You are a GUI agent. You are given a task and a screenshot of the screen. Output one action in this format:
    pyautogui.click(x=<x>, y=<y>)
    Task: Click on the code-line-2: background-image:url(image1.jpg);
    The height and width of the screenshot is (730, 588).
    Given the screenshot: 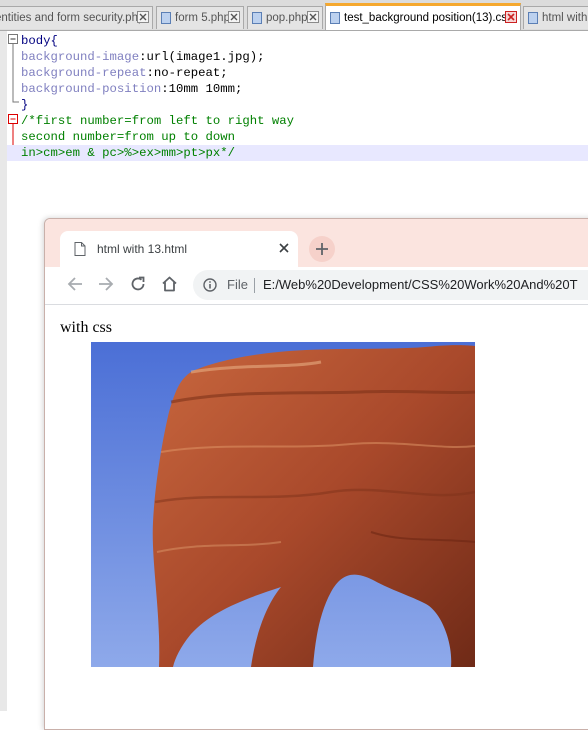 What is the action you would take?
    pyautogui.click(x=143, y=57)
    